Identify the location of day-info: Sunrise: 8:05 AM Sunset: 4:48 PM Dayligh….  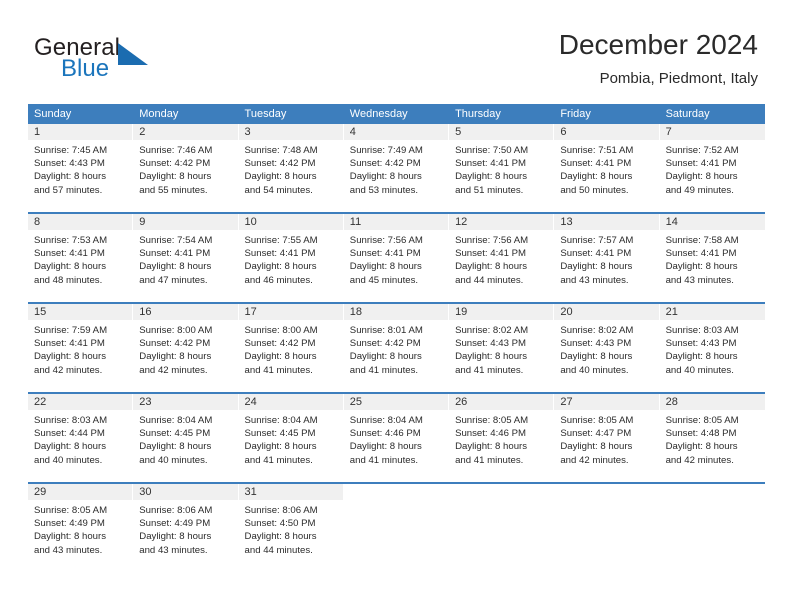
(712, 438).